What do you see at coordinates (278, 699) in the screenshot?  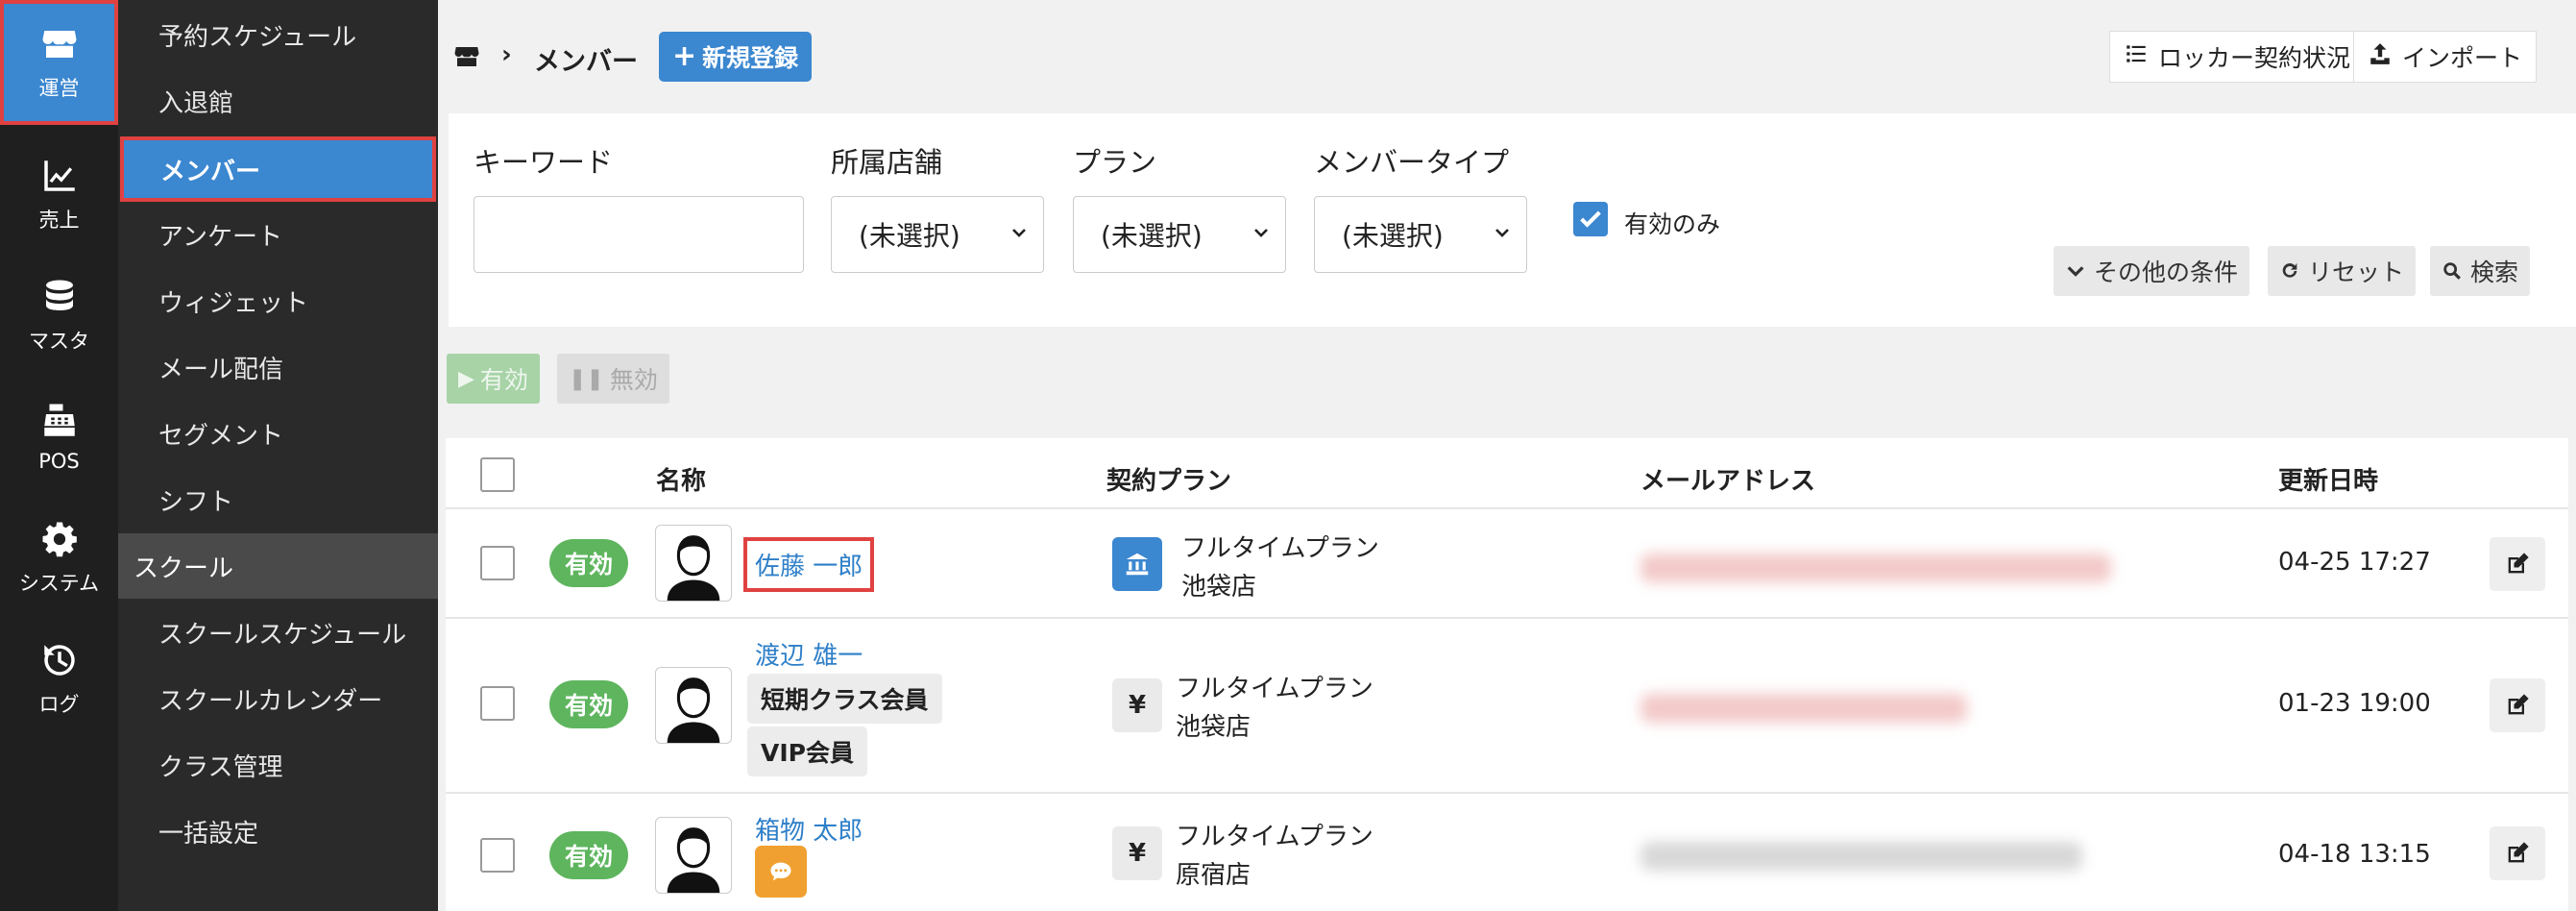 I see `nav-item-school-calendar: スクールカレンダー` at bounding box center [278, 699].